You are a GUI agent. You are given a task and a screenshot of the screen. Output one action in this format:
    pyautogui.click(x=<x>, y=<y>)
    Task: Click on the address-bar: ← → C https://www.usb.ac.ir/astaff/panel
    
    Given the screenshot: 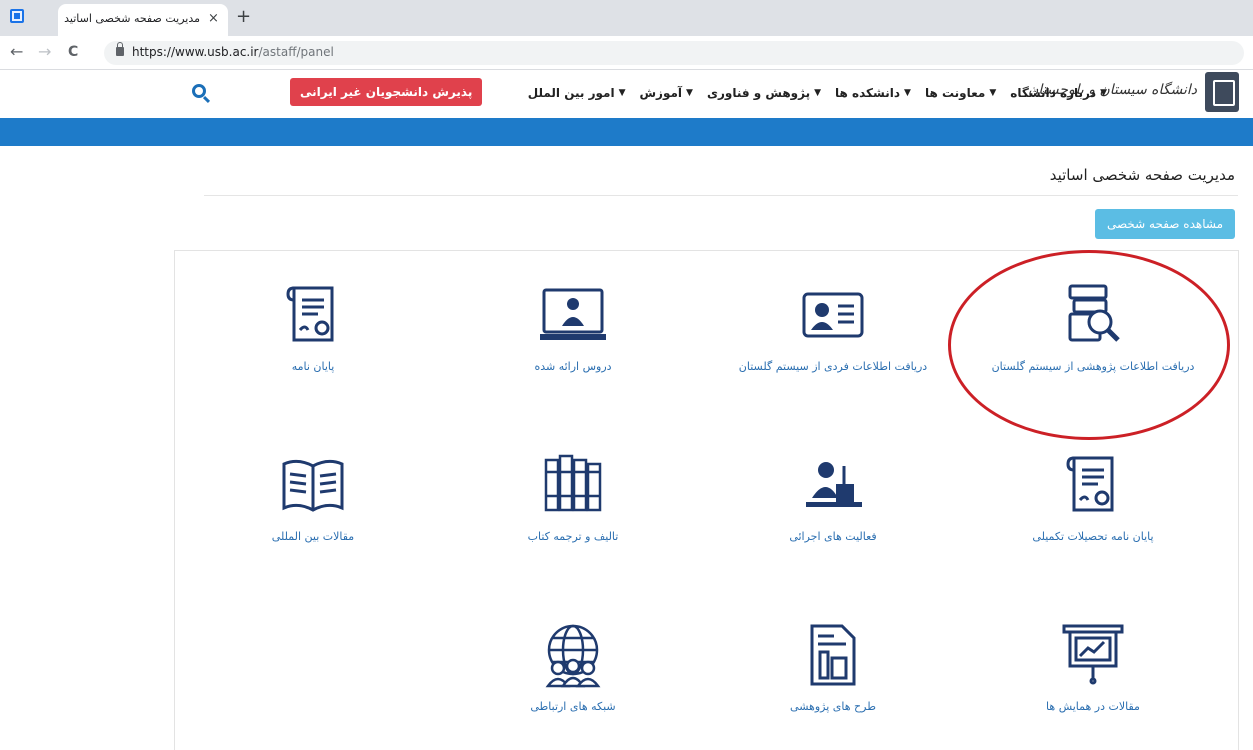 What is the action you would take?
    pyautogui.click(x=626, y=53)
    